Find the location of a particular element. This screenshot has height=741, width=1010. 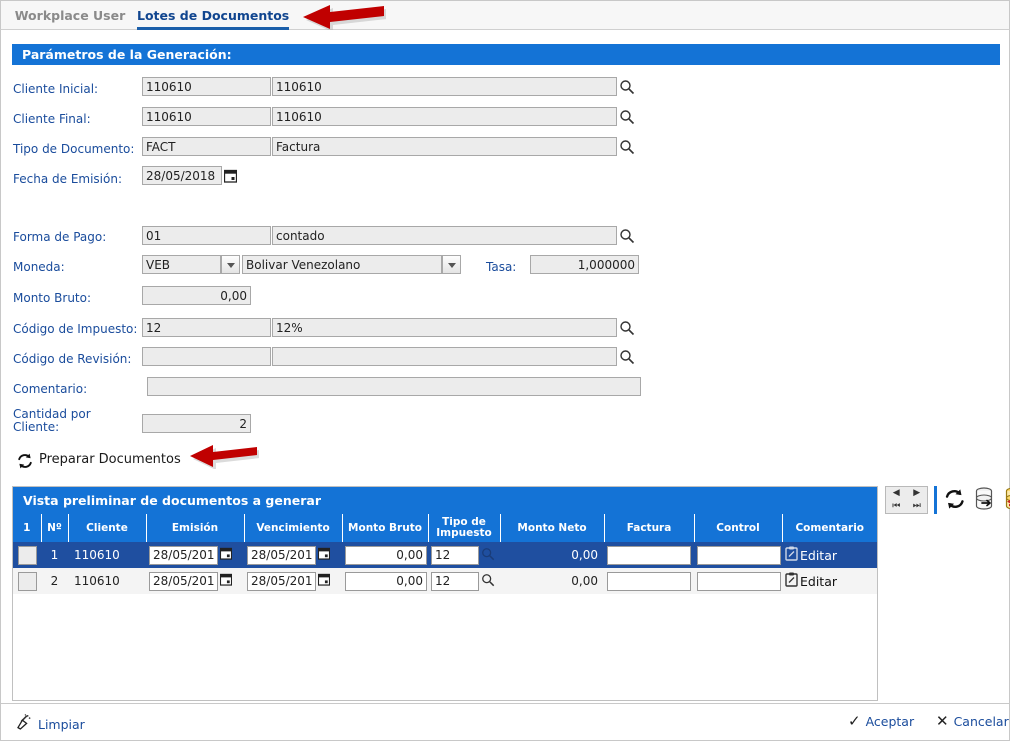

col-tipo-impuesto: Tipo de Impuesto is located at coordinates (464, 528).